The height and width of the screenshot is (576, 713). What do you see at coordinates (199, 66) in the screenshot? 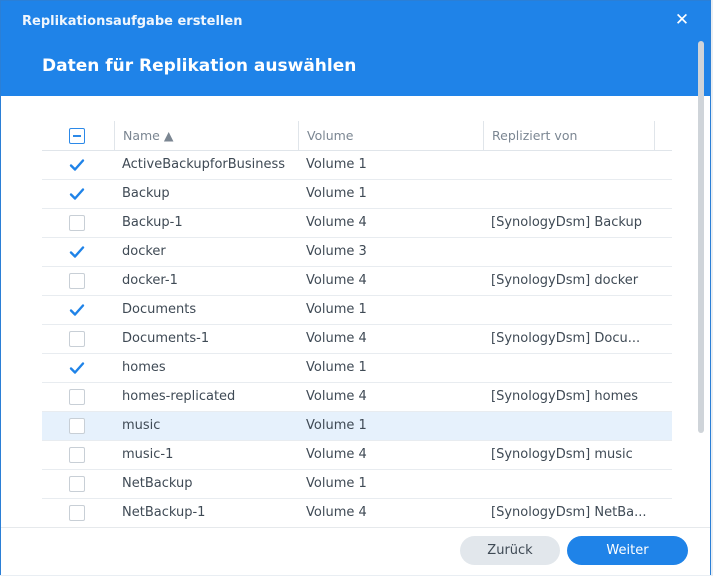
I see `dialog-subtitle: Daten für Replikation auswählen` at bounding box center [199, 66].